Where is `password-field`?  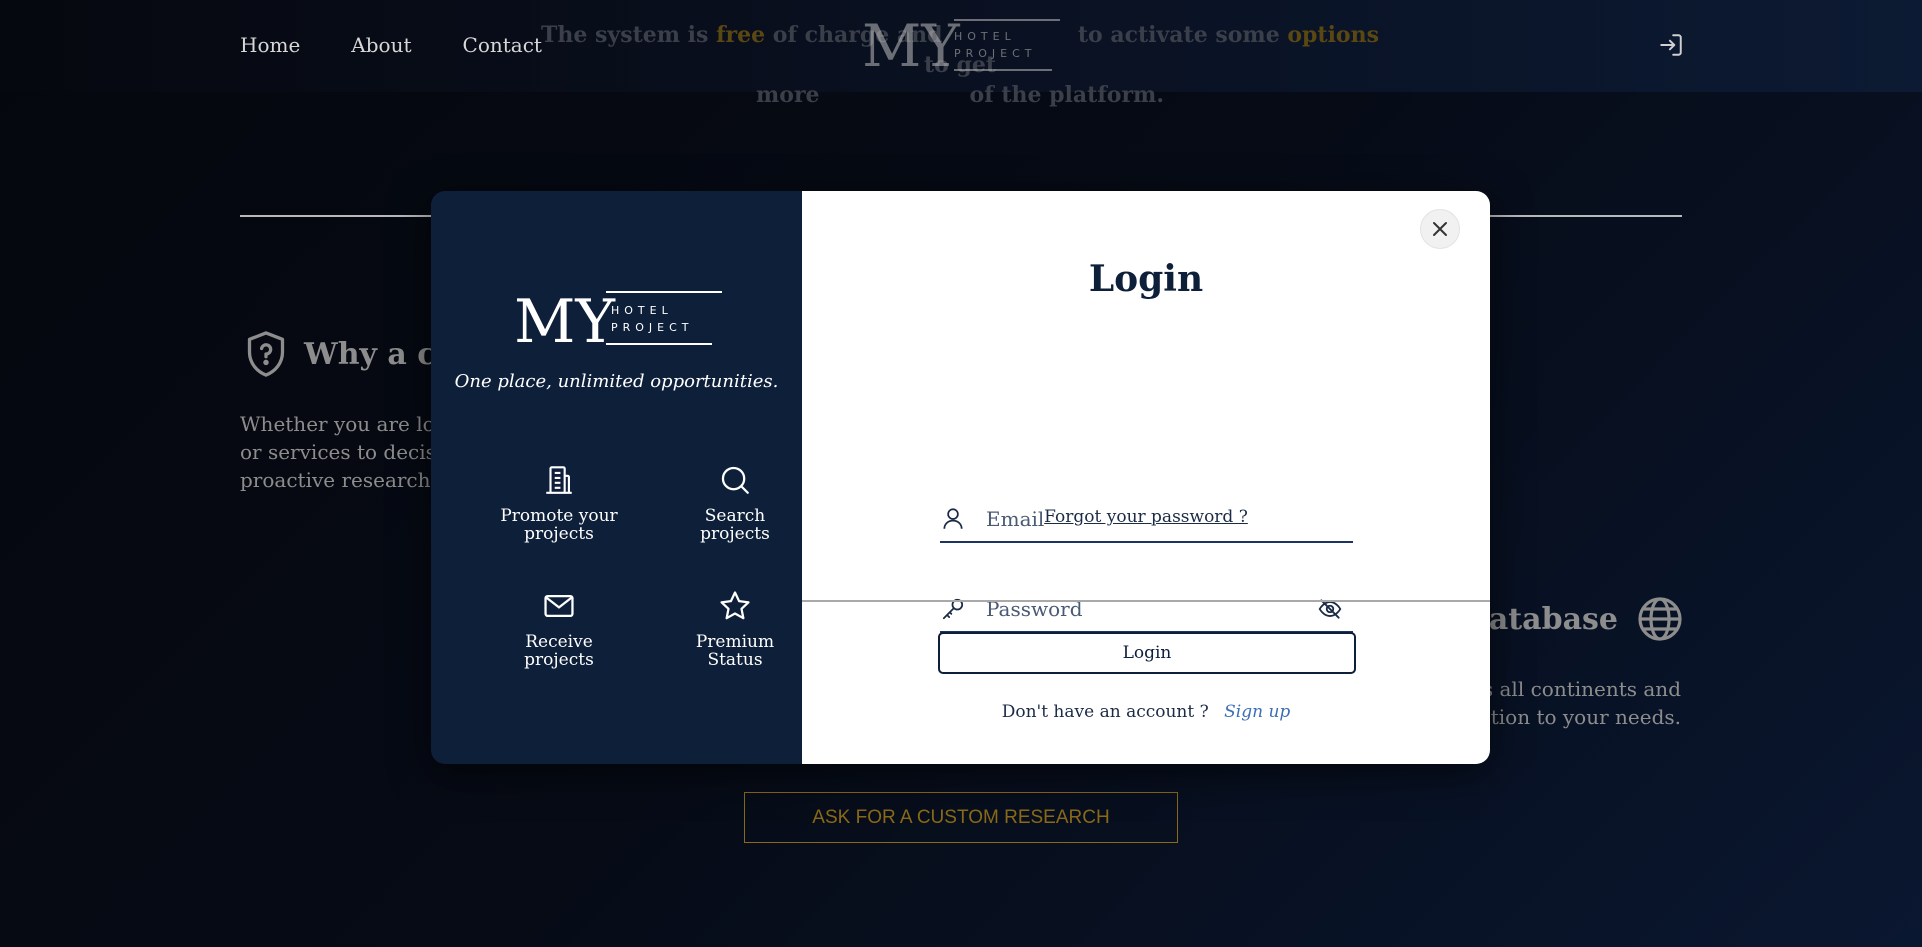
password-field is located at coordinates (1151, 609).